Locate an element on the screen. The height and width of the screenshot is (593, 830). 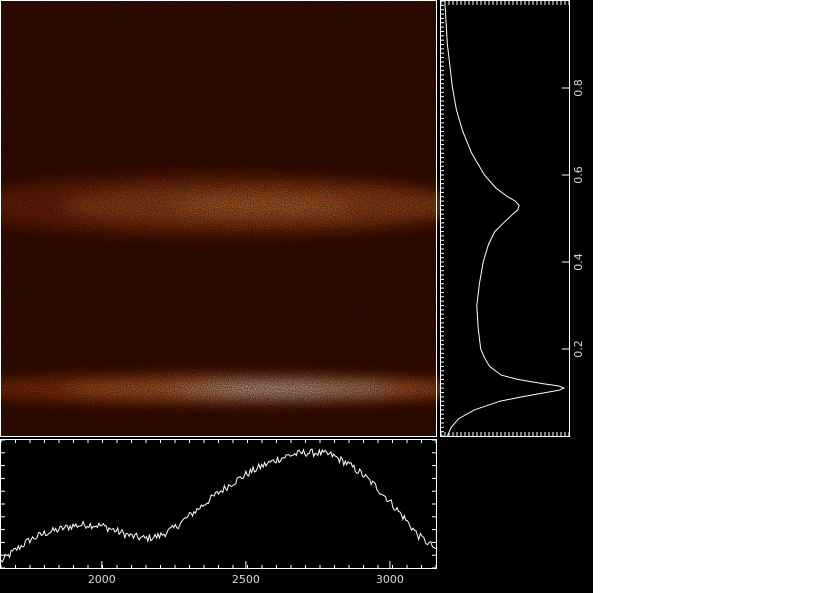
right-tick-label: 0.6 is located at coordinates (578, 175).